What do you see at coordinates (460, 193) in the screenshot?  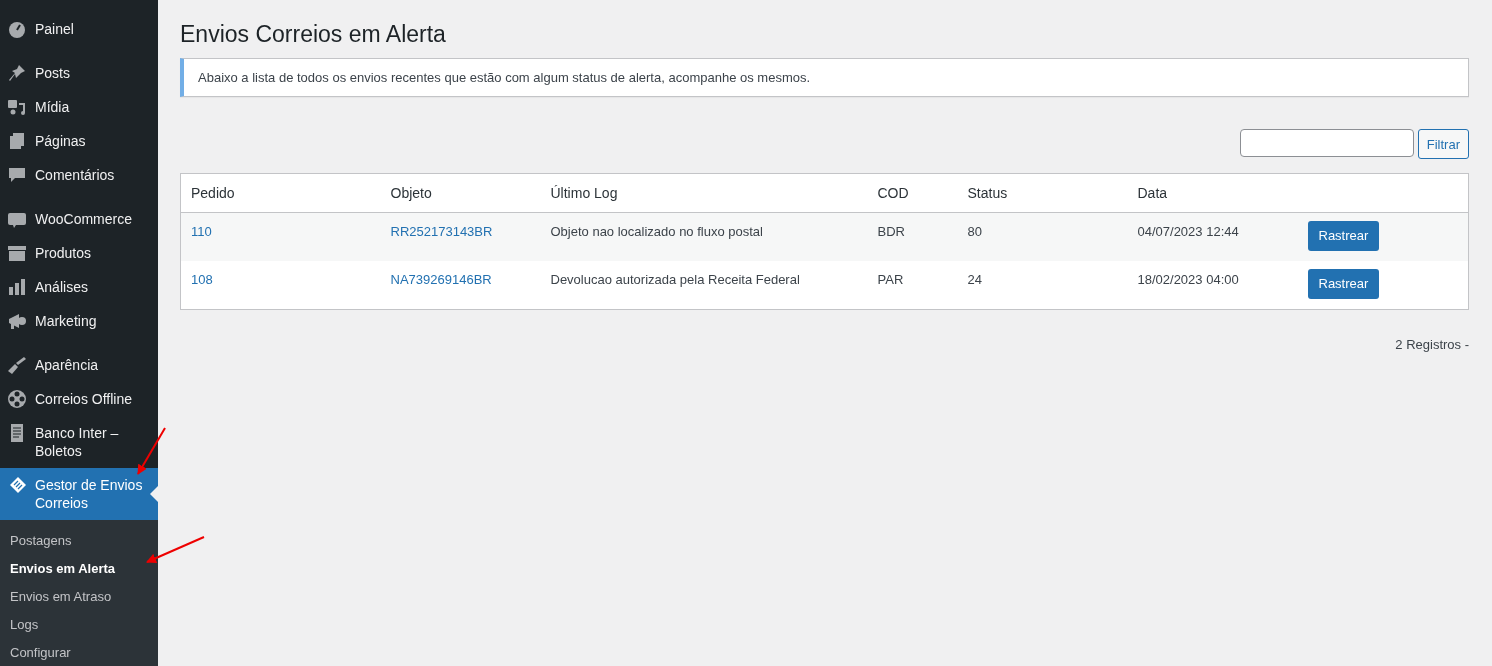 I see `column-header: Objeto` at bounding box center [460, 193].